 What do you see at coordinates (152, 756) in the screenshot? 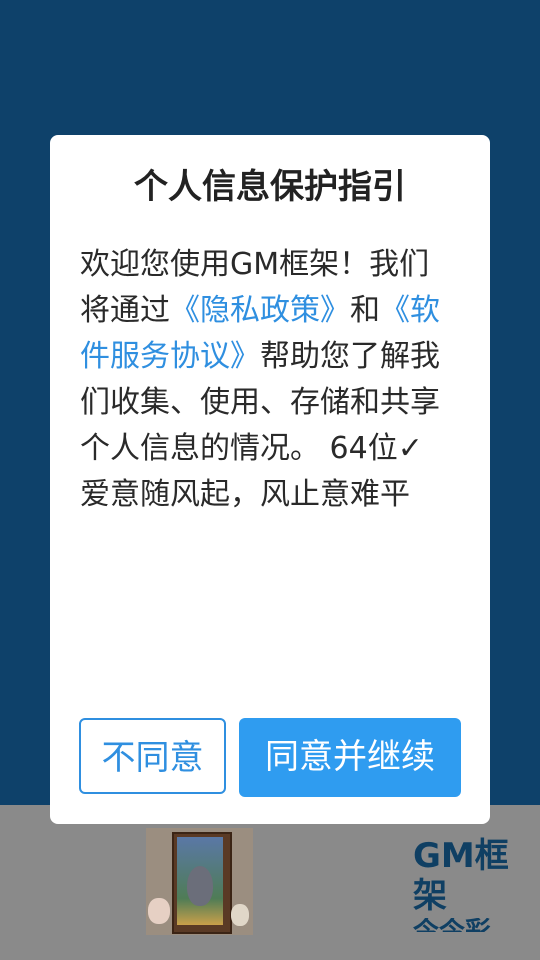
I see `disagree-button: 不同意` at bounding box center [152, 756].